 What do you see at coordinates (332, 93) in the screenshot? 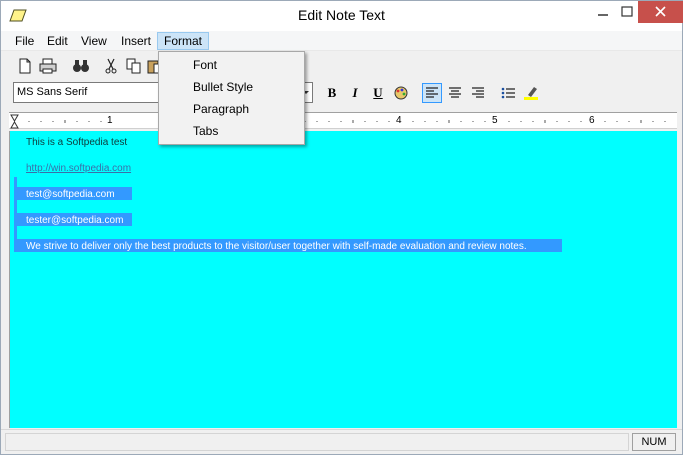
I see `bold-button: B` at bounding box center [332, 93].